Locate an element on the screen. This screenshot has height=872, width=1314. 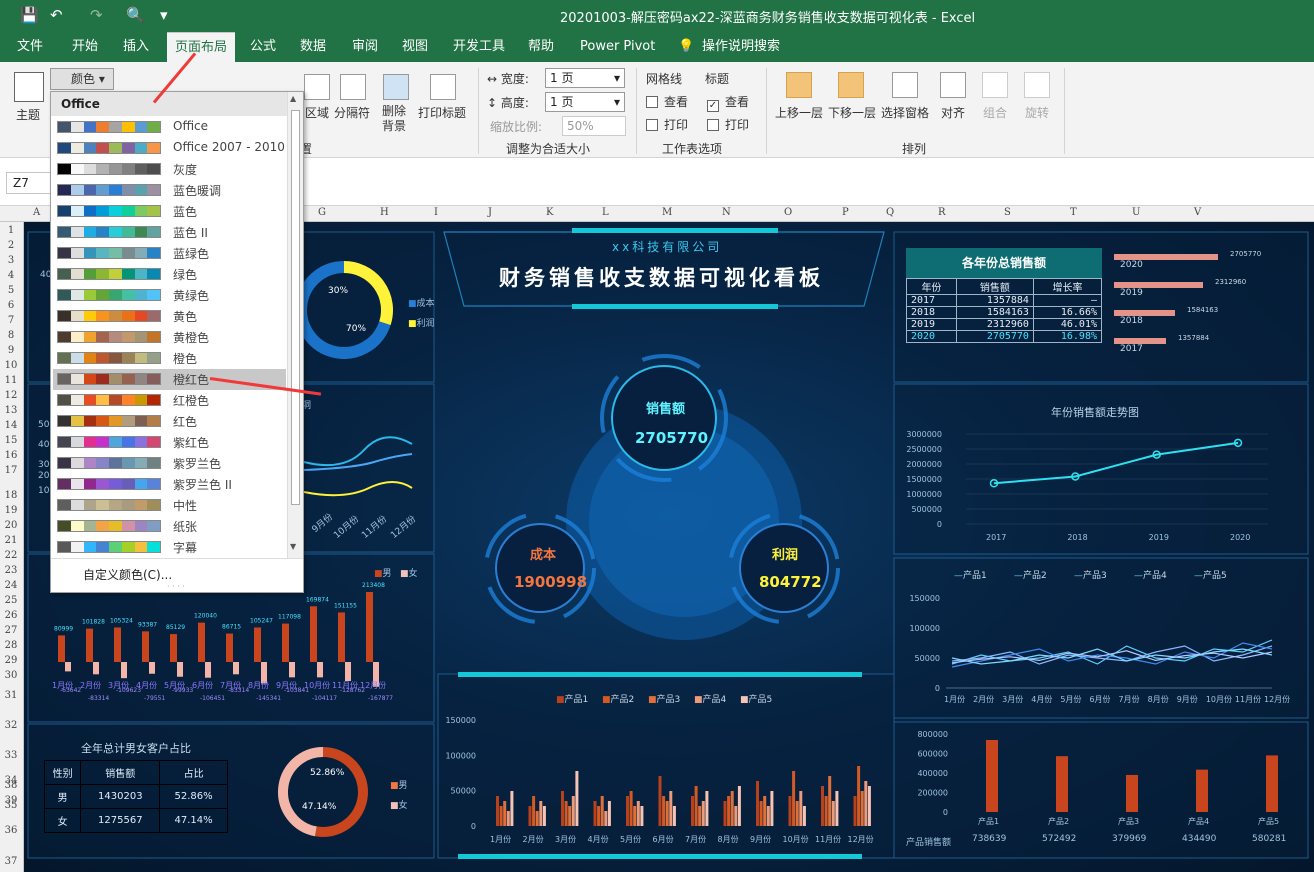
row-header: 17 is located at coordinates (11, 470).